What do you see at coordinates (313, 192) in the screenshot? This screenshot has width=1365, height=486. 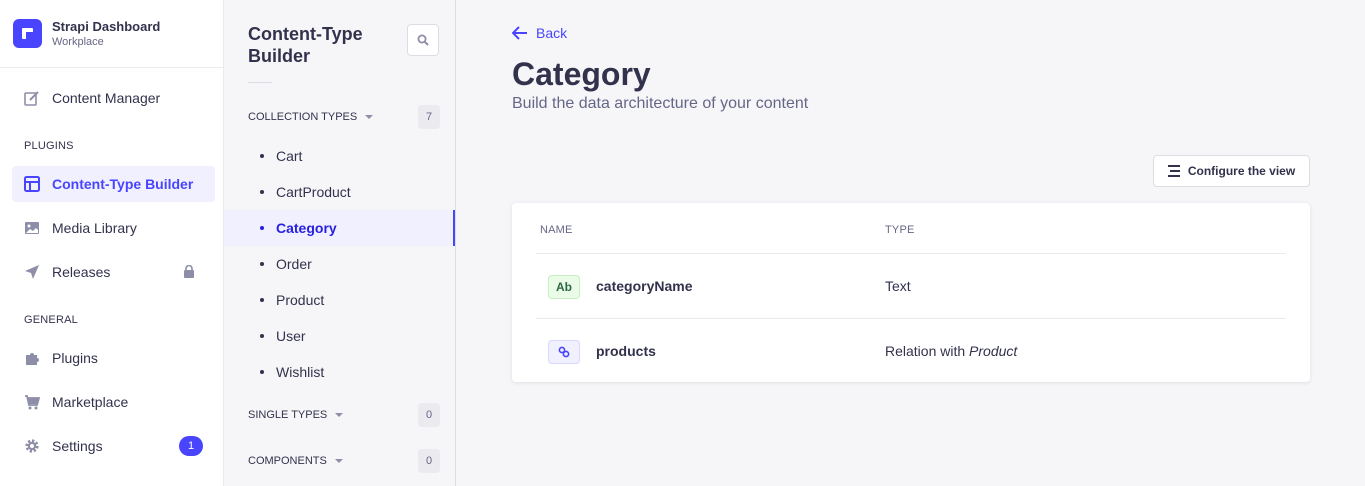 I see `sidebar-item-label: CartProduct` at bounding box center [313, 192].